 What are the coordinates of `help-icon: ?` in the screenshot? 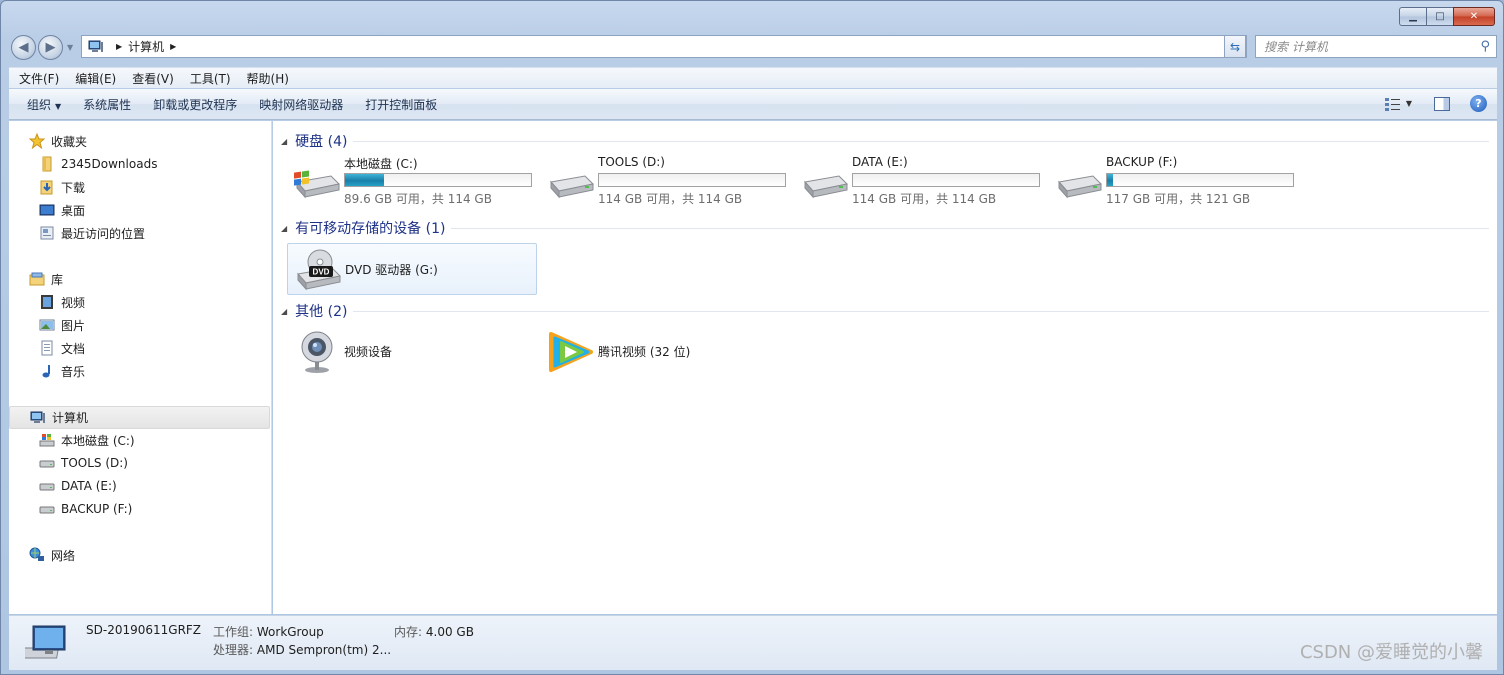 It's located at (1478, 103).